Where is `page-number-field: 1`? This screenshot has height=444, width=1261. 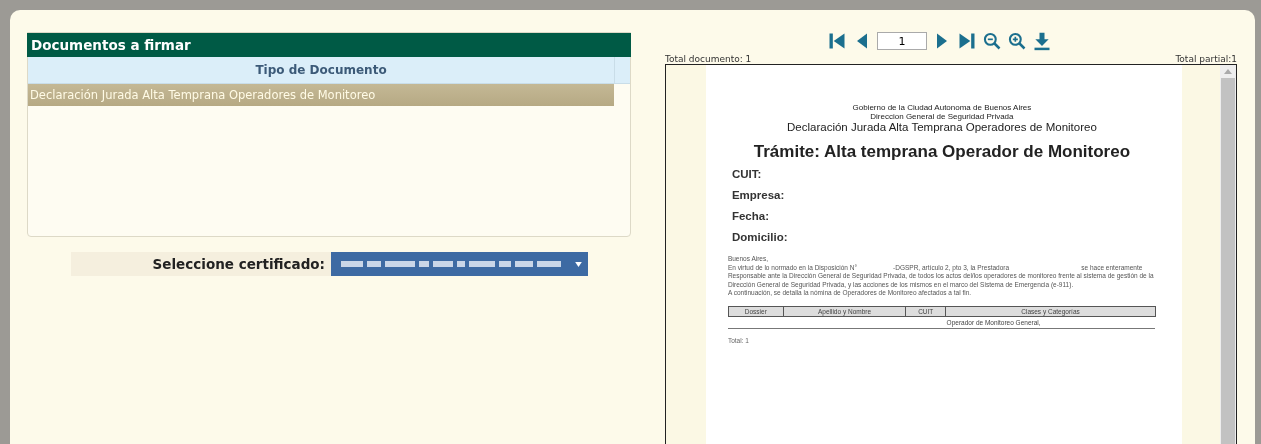
page-number-field: 1 is located at coordinates (901, 41).